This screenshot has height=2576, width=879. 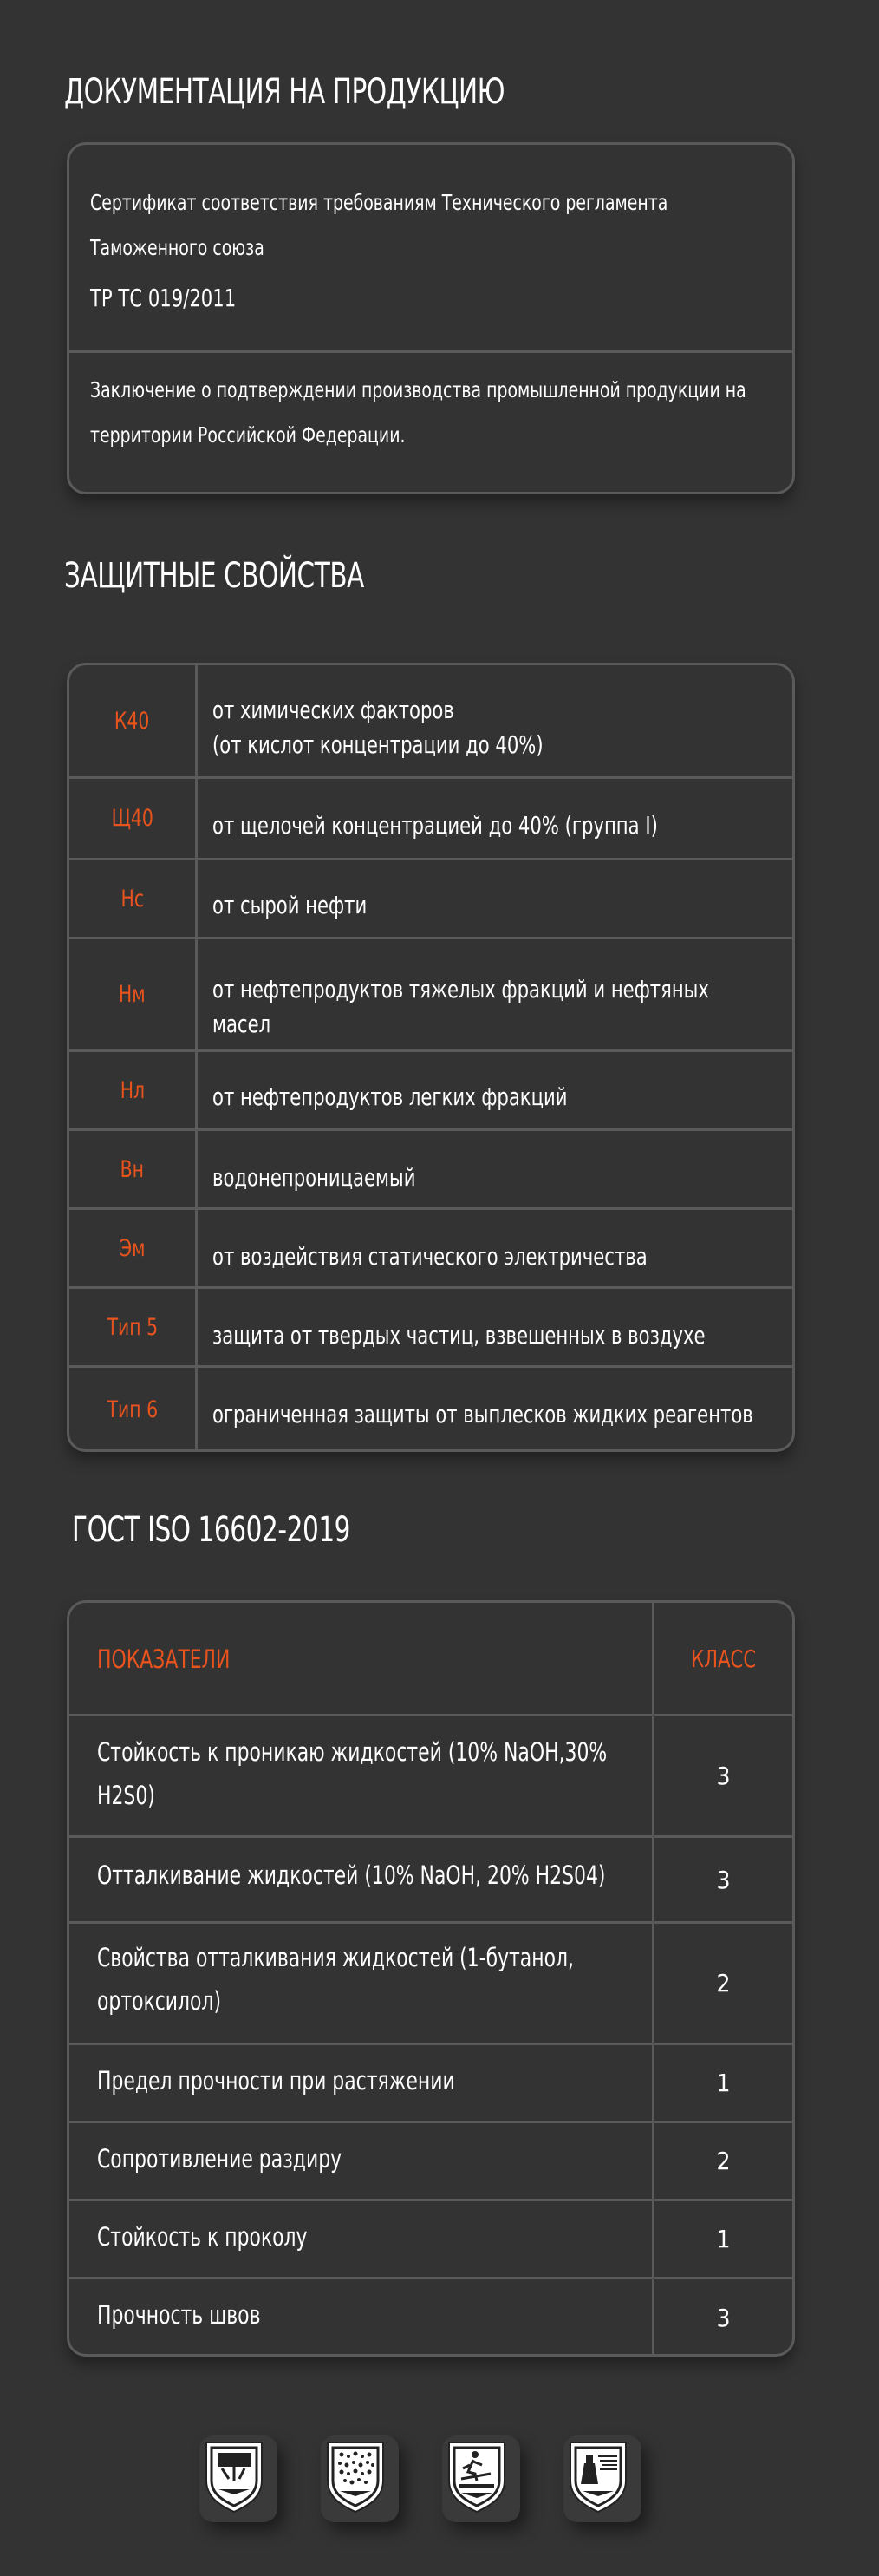 I want to click on gost-indicator-line2: H2S0), so click(x=126, y=1795).